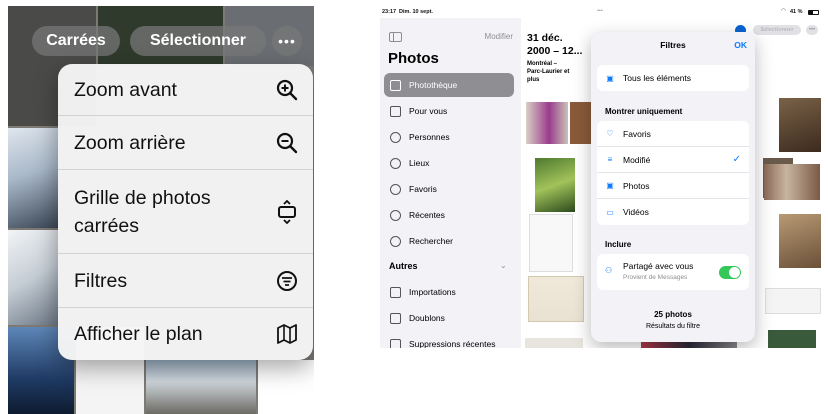 The height and width of the screenshot is (414, 828). I want to click on include-header: Inclure, so click(618, 244).